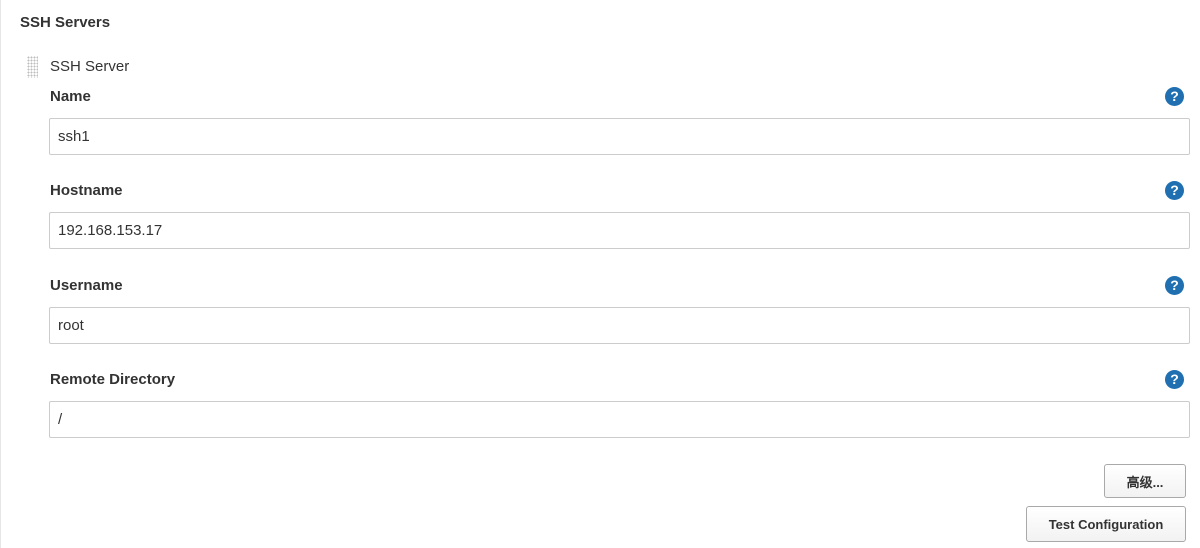 This screenshot has height=548, width=1200. Describe the element at coordinates (65, 22) in the screenshot. I see `section-title: SSH Servers` at that location.